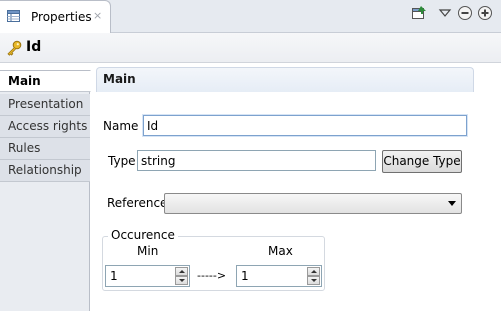 The width and height of the screenshot is (501, 311). Describe the element at coordinates (148, 251) in the screenshot. I see `min-label: Min` at that location.